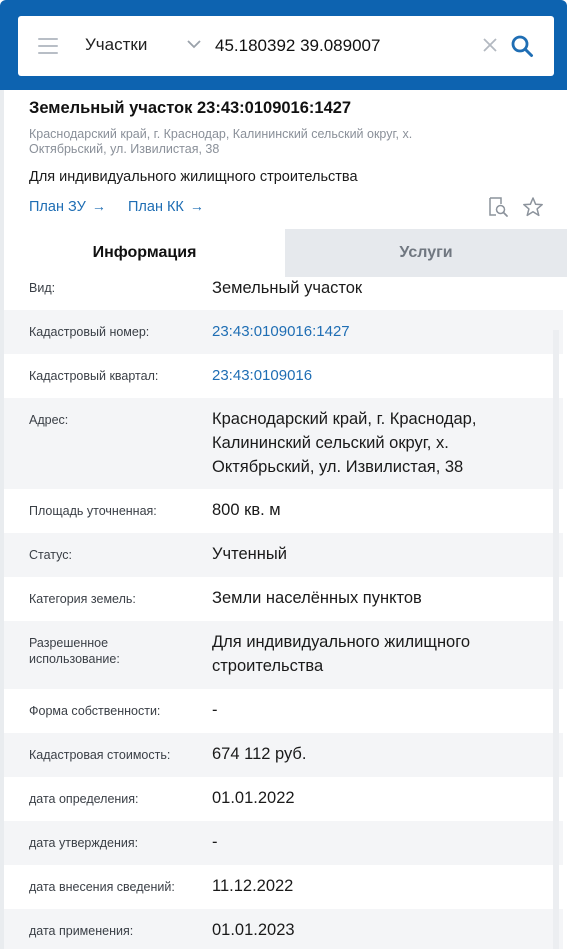 This screenshot has width=567, height=949. I want to click on row-value: 800 кв. м, so click(246, 510).